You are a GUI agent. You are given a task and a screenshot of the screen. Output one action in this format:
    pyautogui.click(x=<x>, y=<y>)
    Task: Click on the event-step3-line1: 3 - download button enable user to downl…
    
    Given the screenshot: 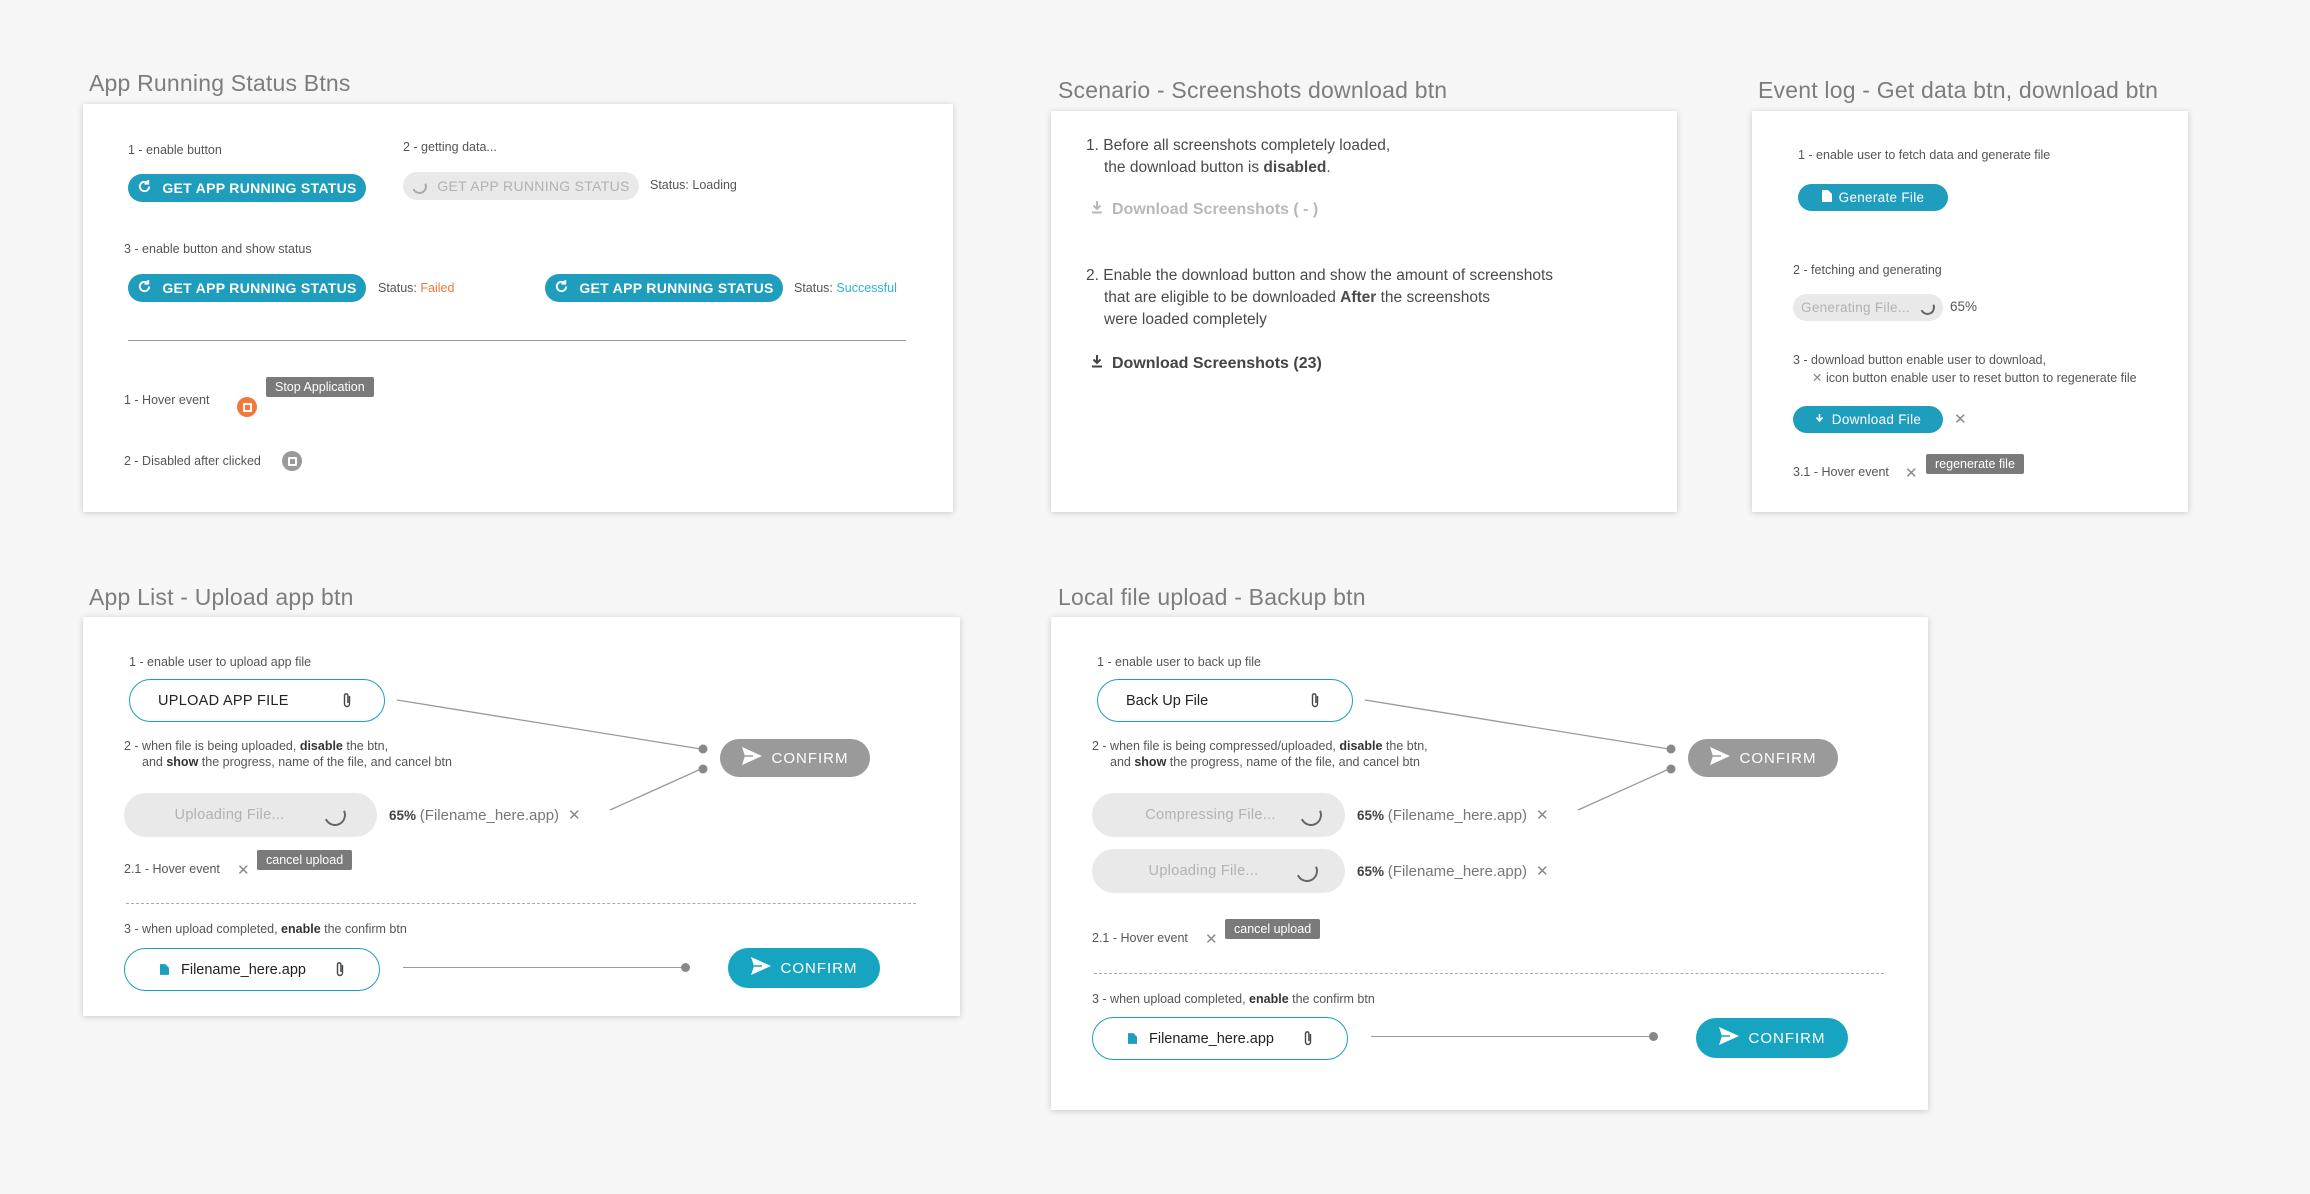 What is the action you would take?
    pyautogui.click(x=1919, y=360)
    